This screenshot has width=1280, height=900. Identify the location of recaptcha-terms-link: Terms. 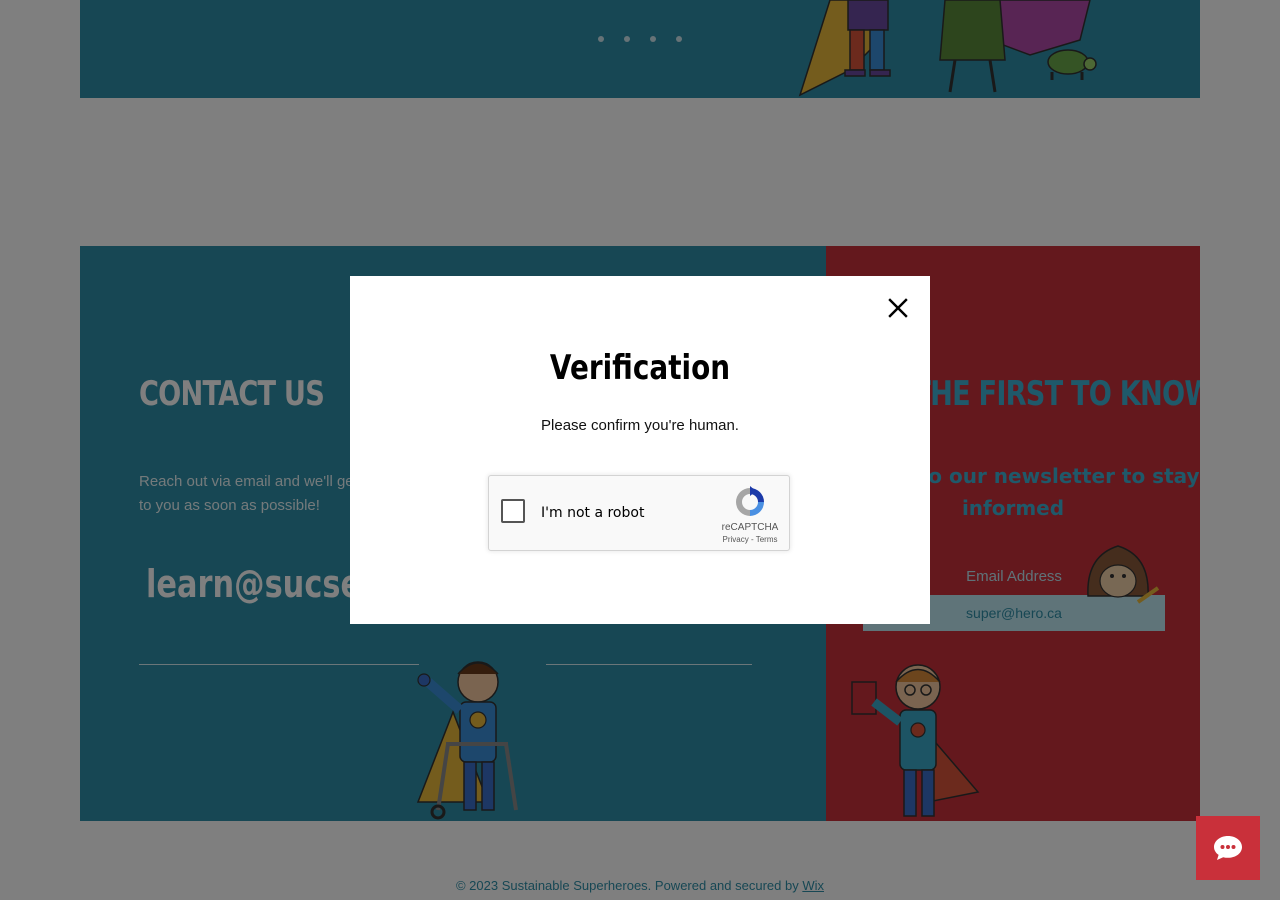
(767, 539).